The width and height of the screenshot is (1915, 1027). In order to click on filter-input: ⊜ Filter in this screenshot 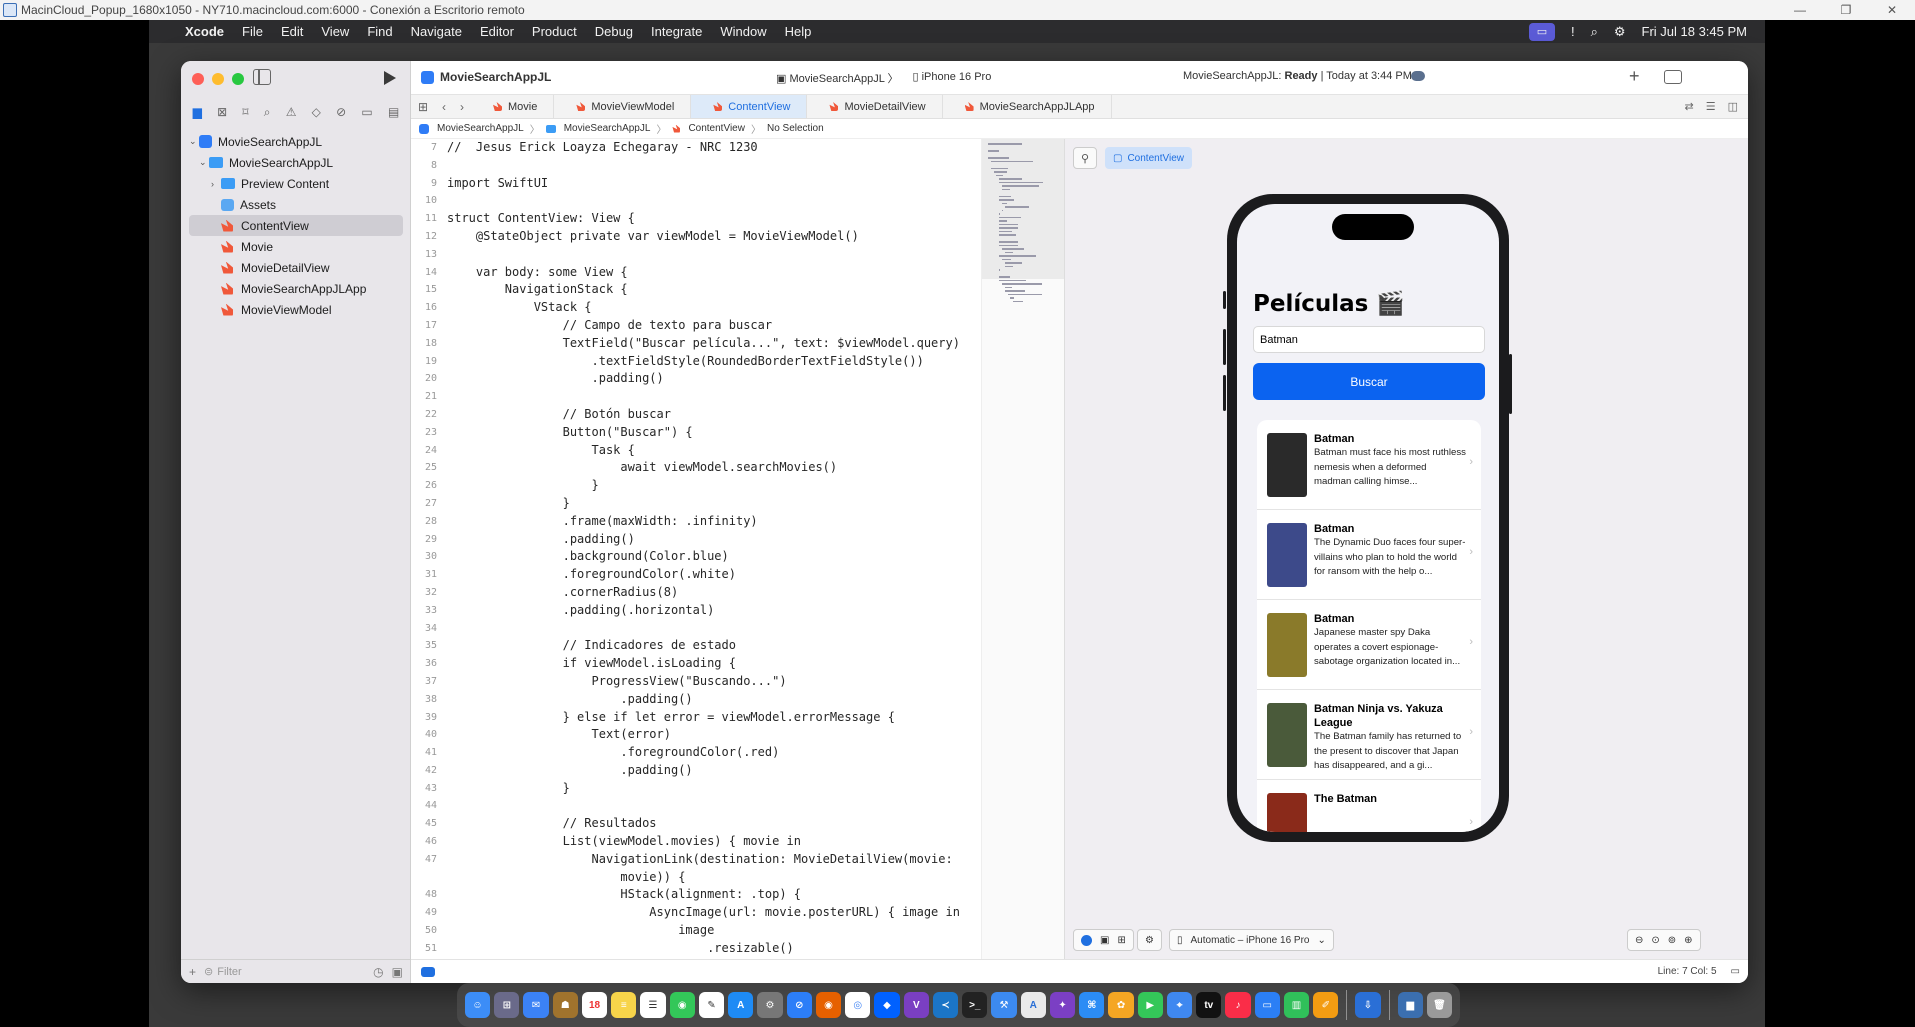, I will do `click(284, 972)`.